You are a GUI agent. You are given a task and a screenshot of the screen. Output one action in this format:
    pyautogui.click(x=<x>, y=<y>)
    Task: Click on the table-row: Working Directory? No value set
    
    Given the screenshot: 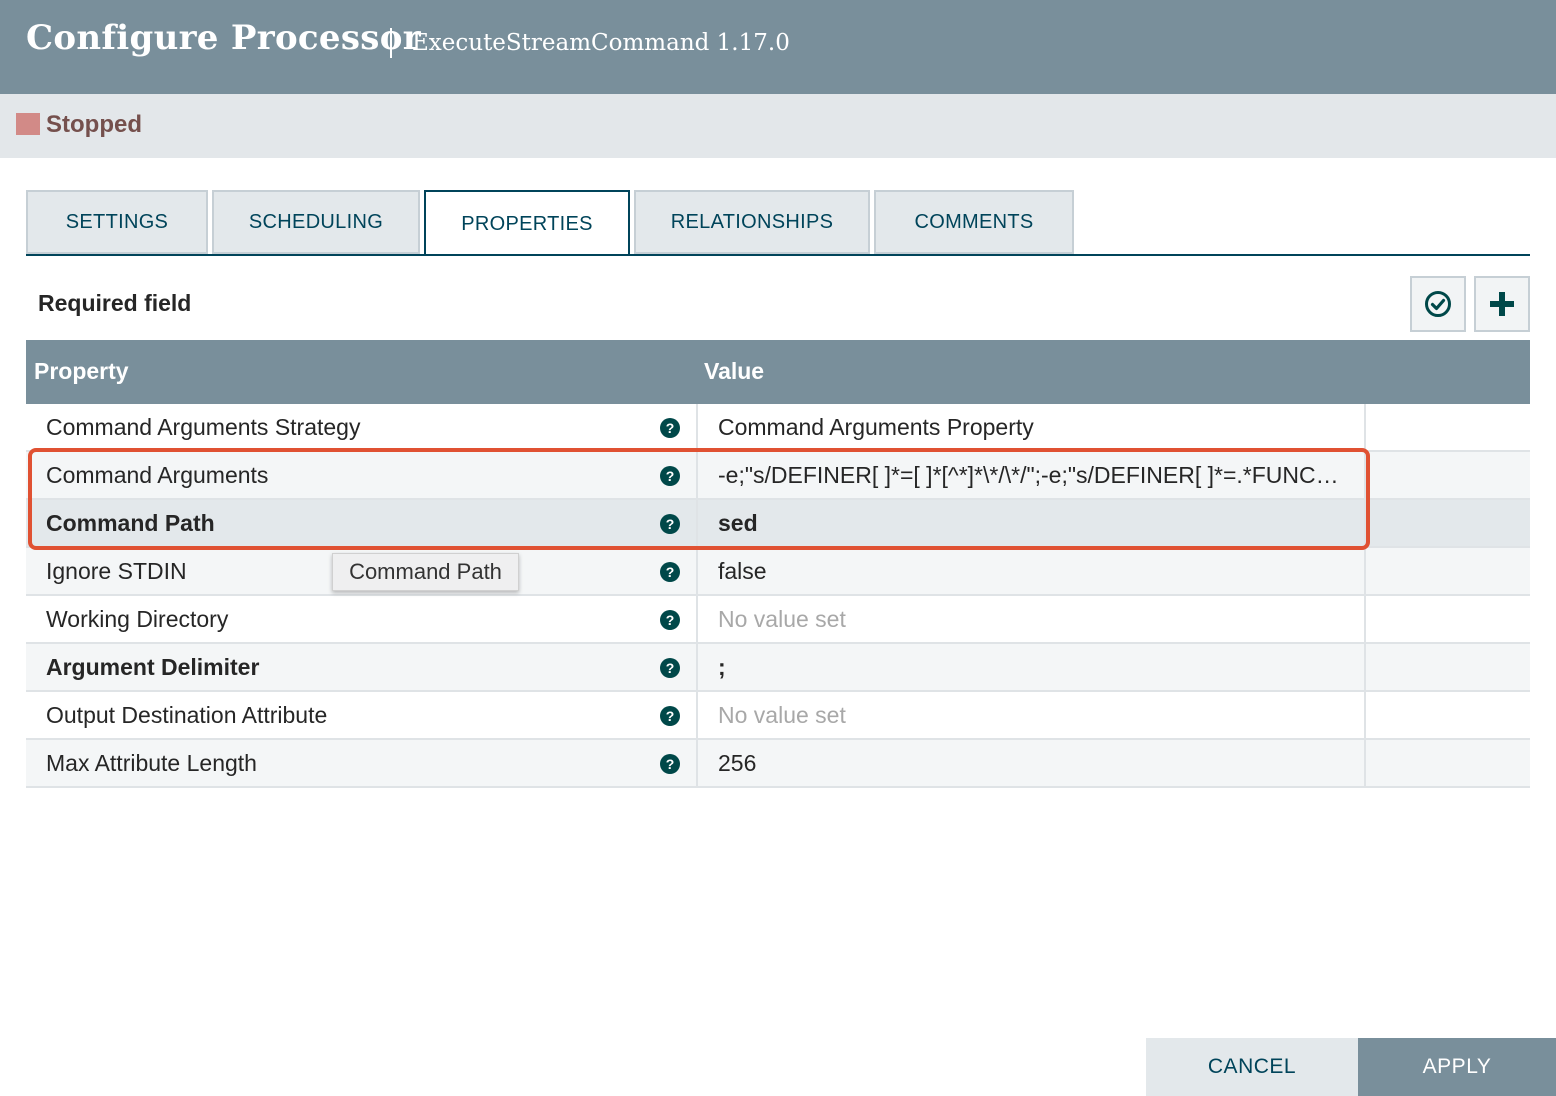 What is the action you would take?
    pyautogui.click(x=778, y=620)
    